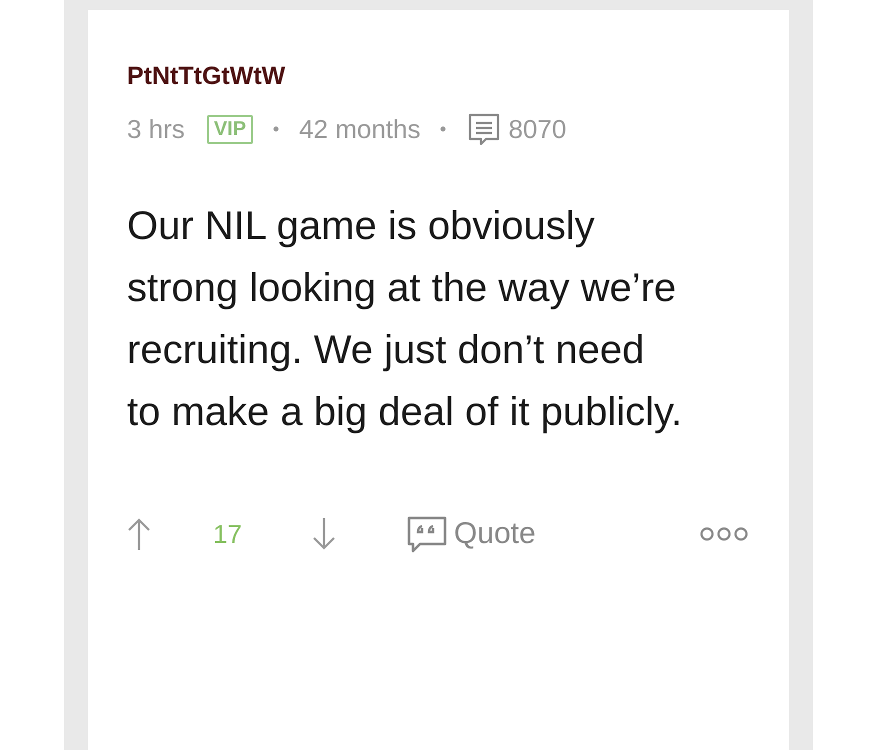  Describe the element at coordinates (156, 129) in the screenshot. I see `post-time: 3 hrs` at that location.